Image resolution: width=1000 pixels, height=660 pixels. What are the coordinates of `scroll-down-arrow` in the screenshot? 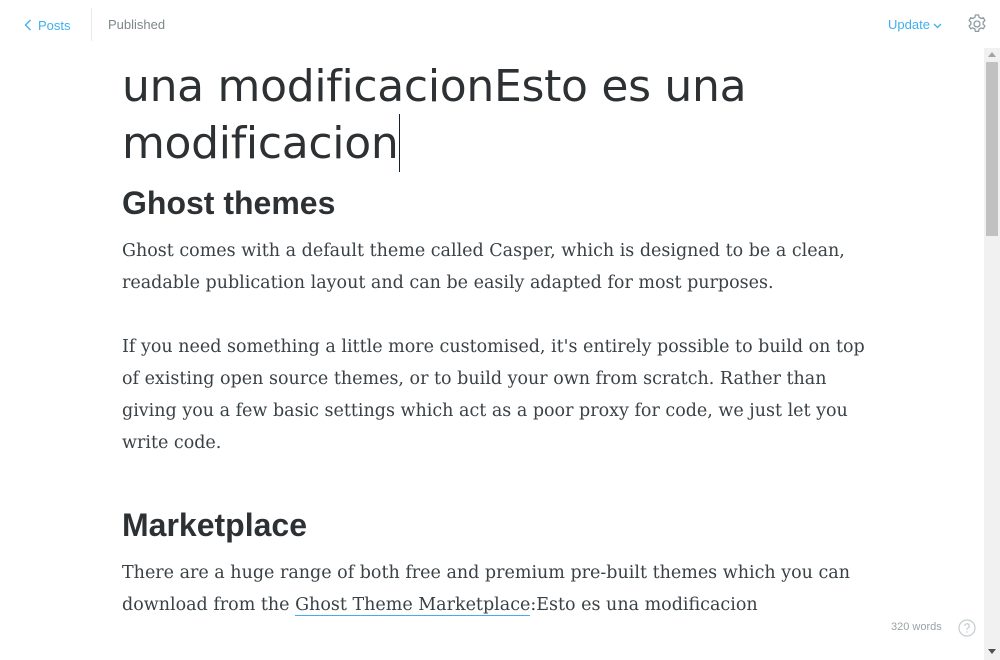 It's located at (992, 651).